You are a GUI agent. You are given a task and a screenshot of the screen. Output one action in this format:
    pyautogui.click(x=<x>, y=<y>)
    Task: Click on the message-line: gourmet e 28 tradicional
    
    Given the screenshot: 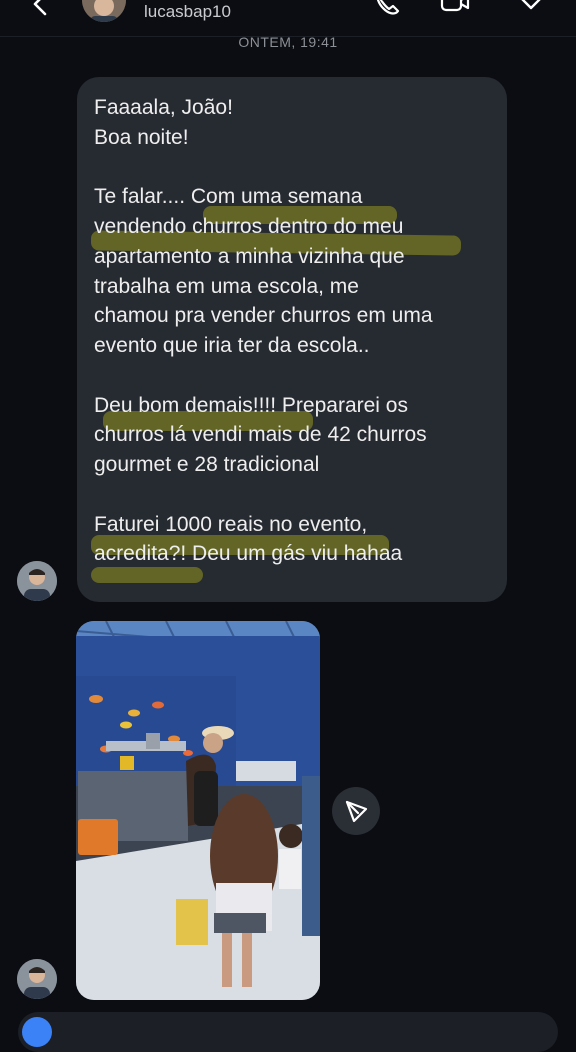 What is the action you would take?
    pyautogui.click(x=207, y=465)
    